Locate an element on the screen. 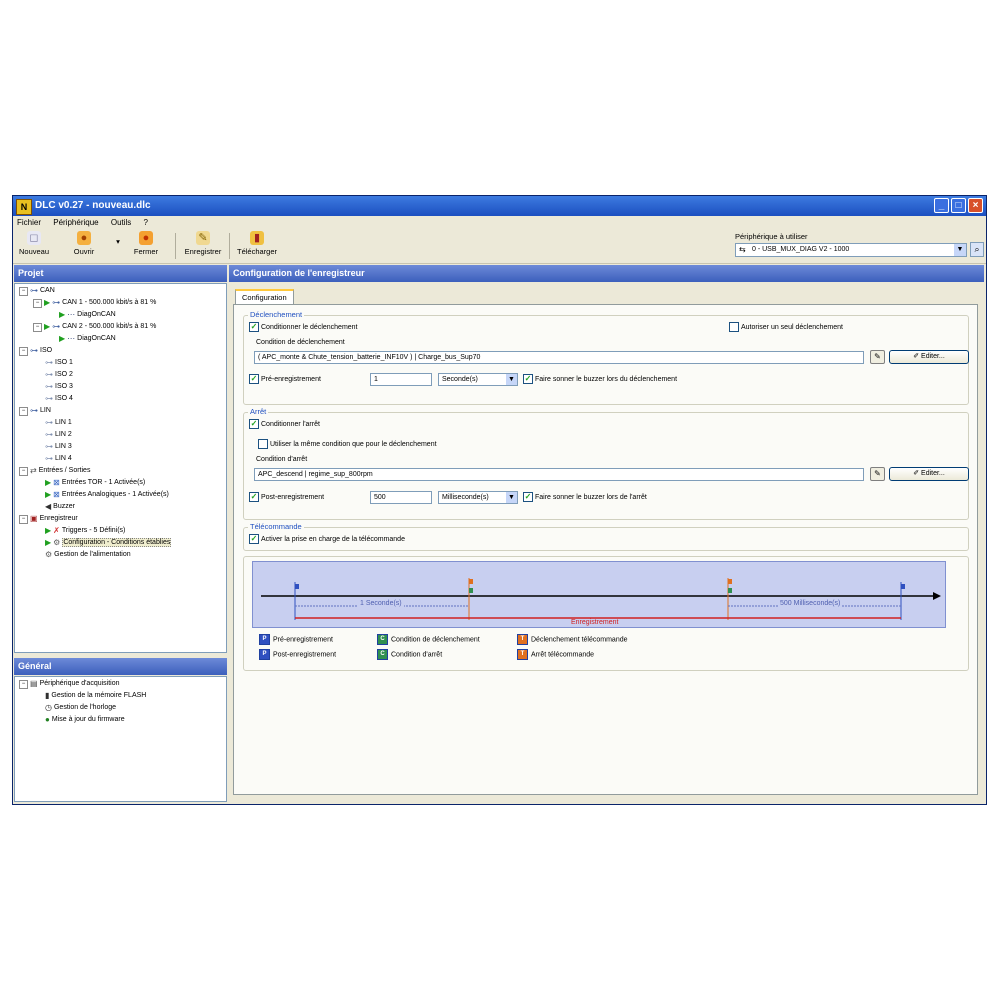 Image resolution: width=1000 pixels, height=1000 pixels. menu-fichier: Fichier is located at coordinates (29, 222).